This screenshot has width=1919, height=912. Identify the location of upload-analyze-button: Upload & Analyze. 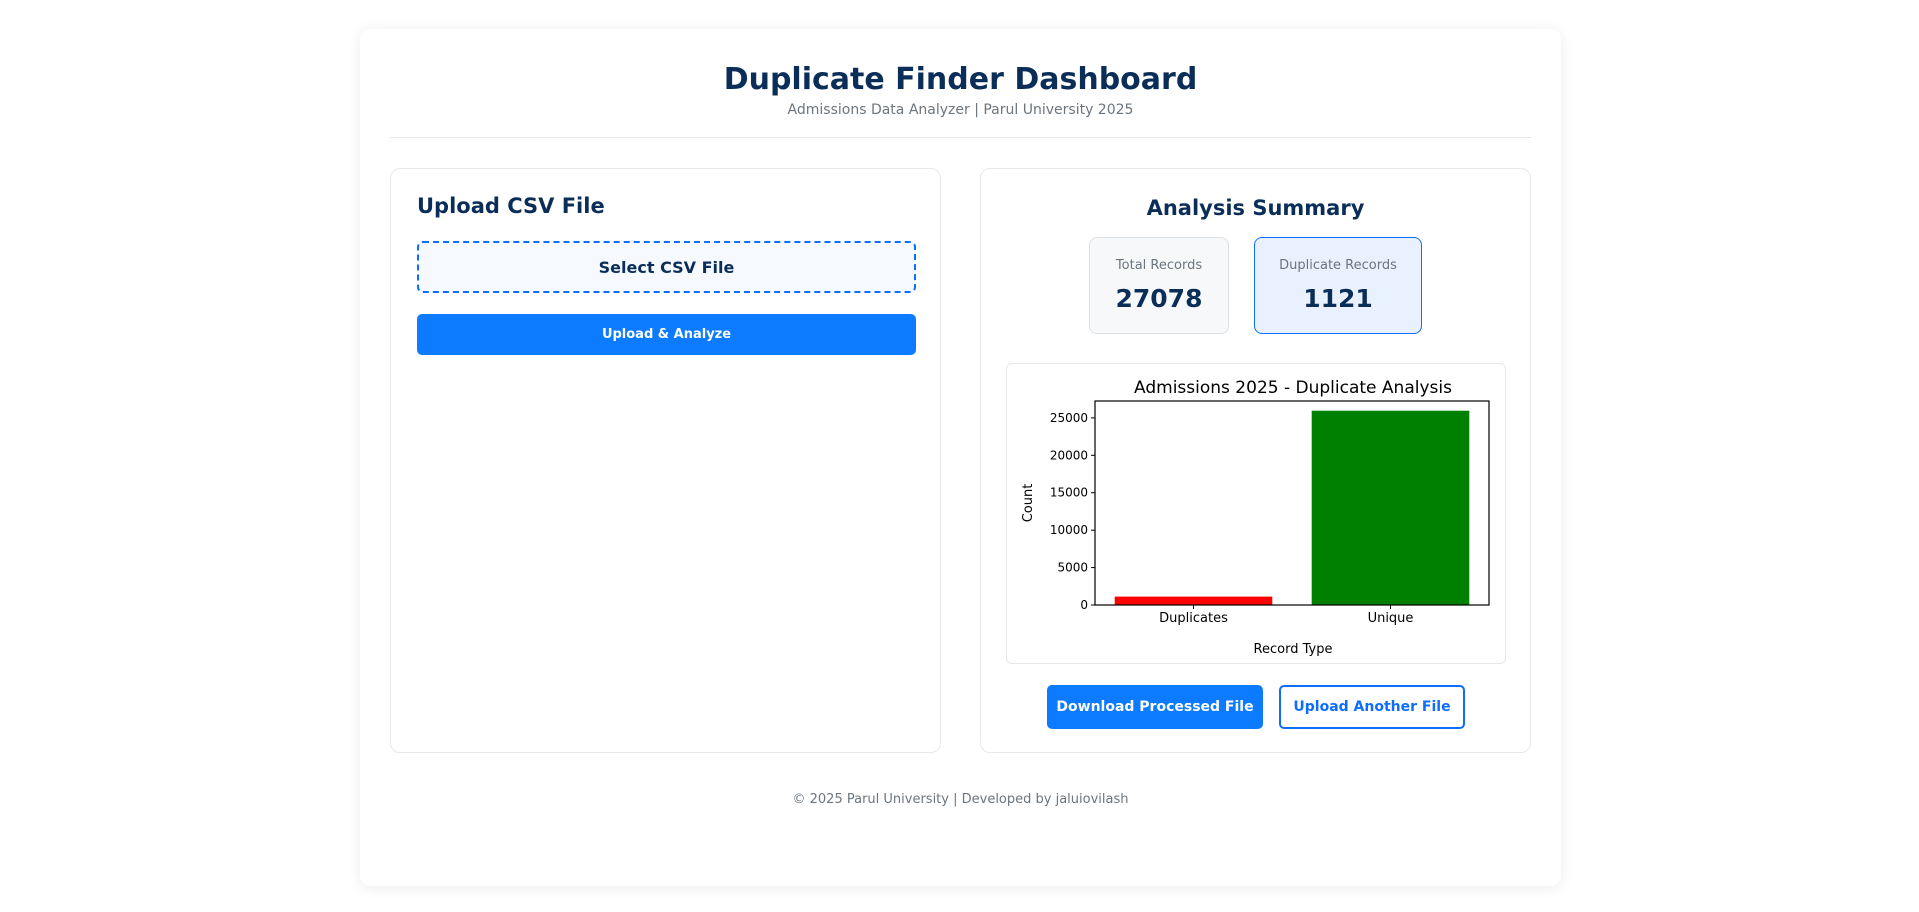
(666, 334).